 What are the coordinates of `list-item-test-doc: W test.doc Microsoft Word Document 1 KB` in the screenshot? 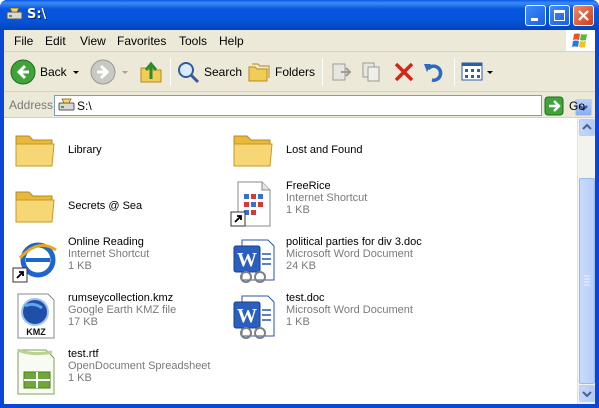 It's located at (335, 317).